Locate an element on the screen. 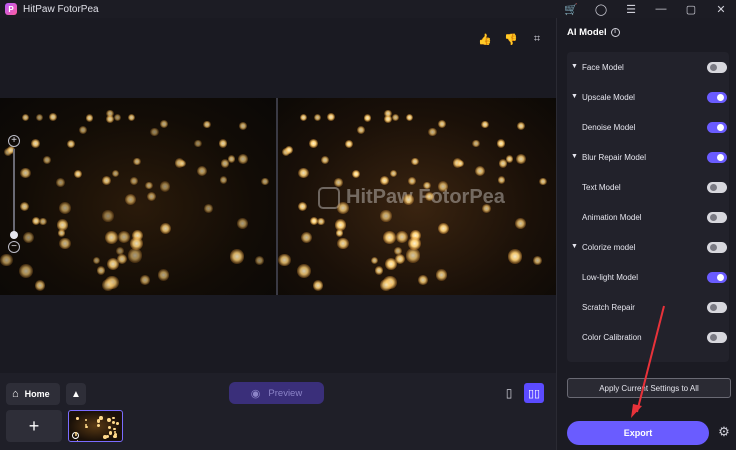  home-label: Home is located at coordinates (37, 394).